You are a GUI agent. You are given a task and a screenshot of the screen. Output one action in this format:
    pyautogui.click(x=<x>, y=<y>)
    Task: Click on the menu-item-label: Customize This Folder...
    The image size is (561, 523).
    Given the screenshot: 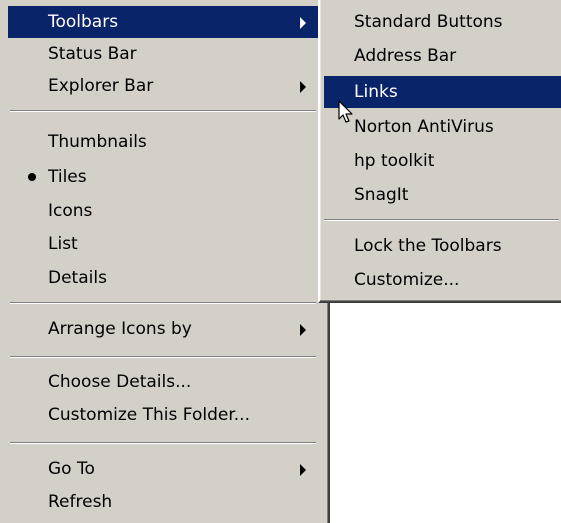 What is the action you would take?
    pyautogui.click(x=149, y=415)
    